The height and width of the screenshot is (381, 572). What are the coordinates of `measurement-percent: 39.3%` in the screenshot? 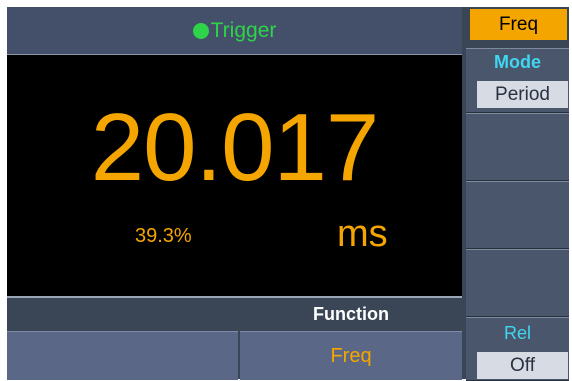 It's located at (163, 236).